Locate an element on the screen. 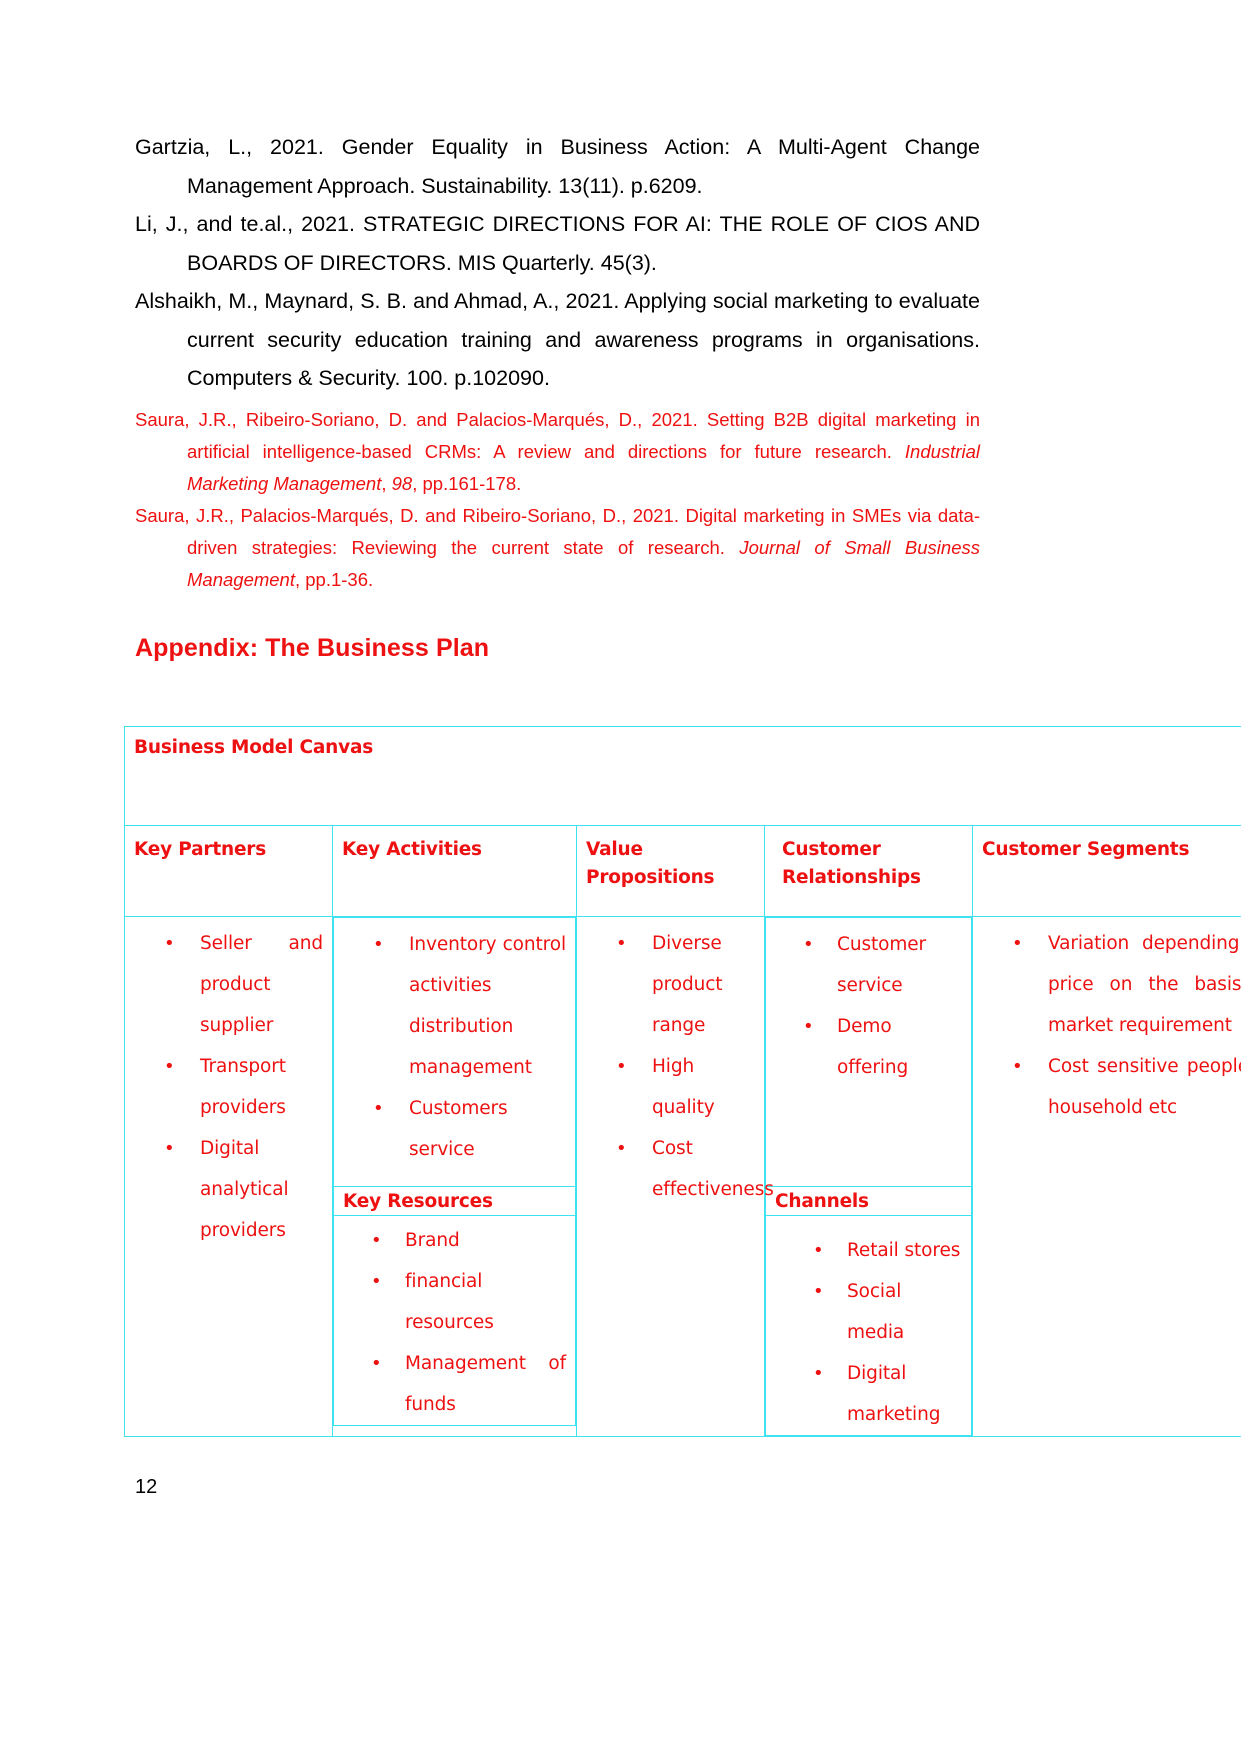 The height and width of the screenshot is (1754, 1241). page-number: 12 is located at coordinates (146, 1487).